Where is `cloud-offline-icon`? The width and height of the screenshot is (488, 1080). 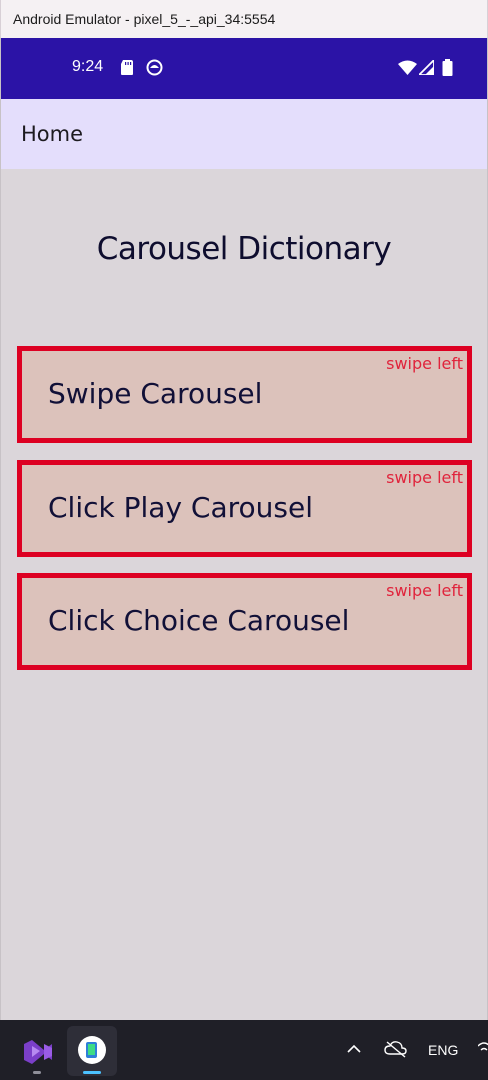 cloud-offline-icon is located at coordinates (396, 1049).